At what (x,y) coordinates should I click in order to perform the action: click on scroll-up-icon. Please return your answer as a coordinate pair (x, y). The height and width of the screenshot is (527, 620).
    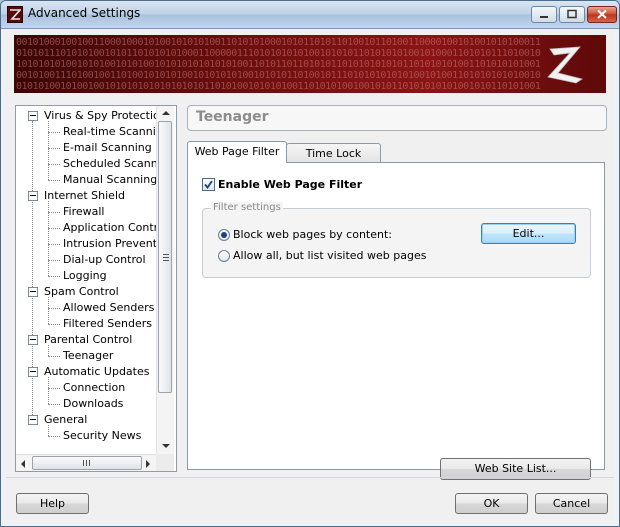
    Looking at the image, I should click on (166, 113).